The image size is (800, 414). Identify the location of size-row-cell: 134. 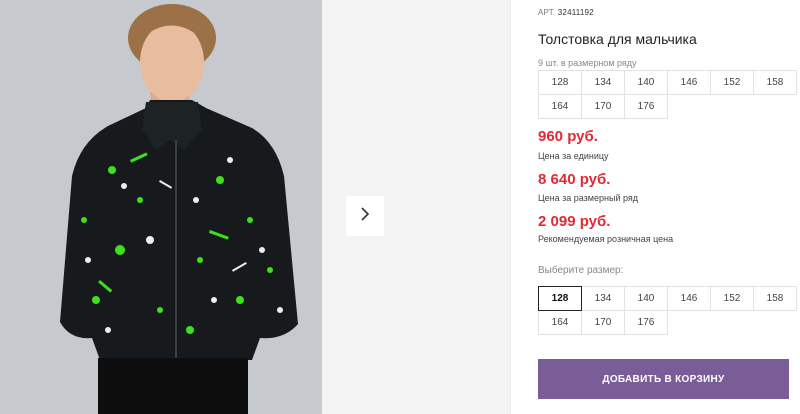
(603, 82).